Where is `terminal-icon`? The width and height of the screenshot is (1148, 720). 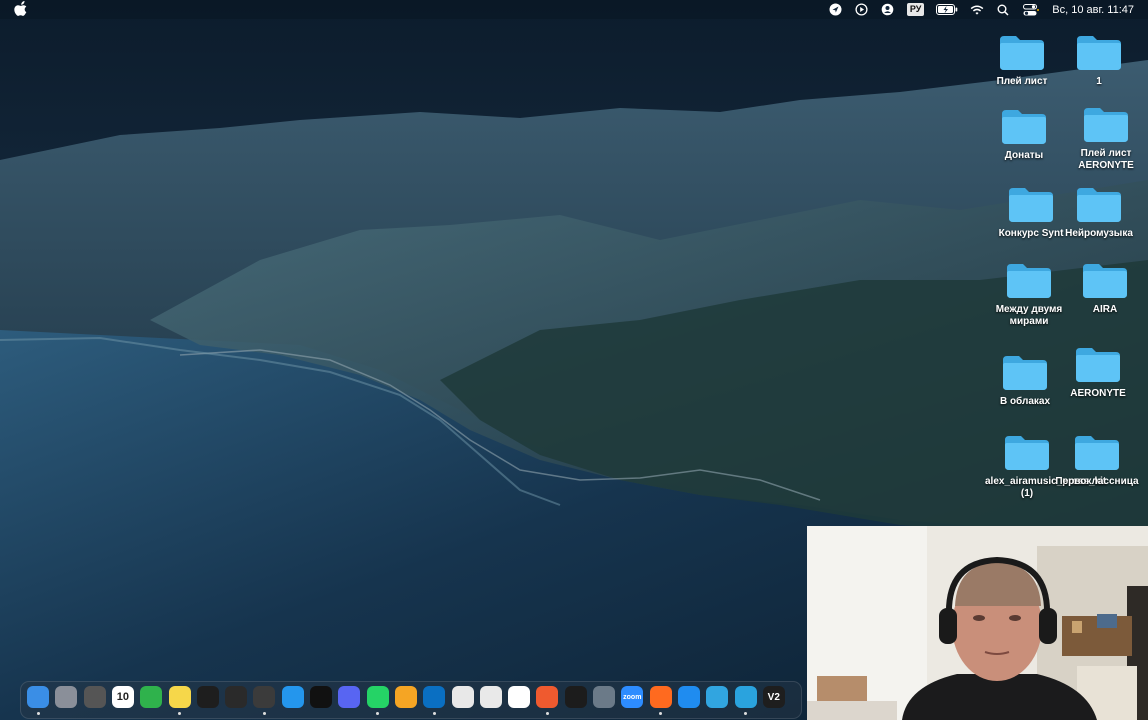
terminal-icon is located at coordinates (575, 697).